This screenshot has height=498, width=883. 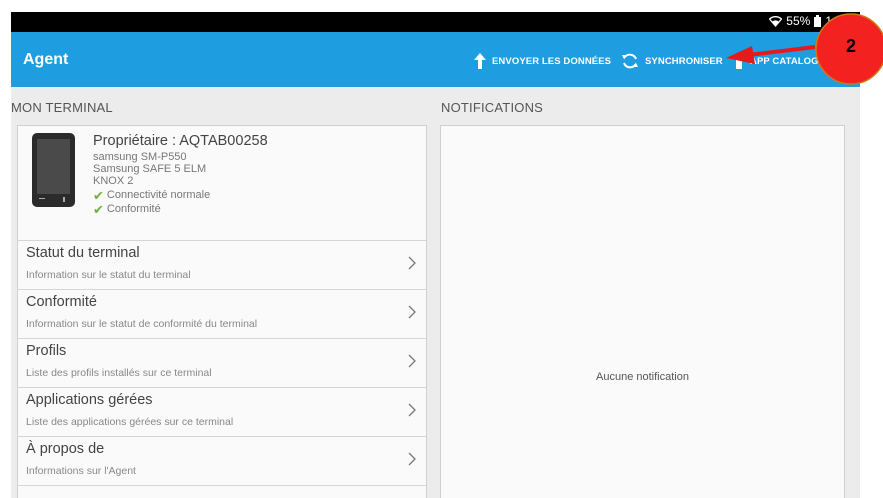 What do you see at coordinates (61, 302) in the screenshot?
I see `menu-item-title: Conformité` at bounding box center [61, 302].